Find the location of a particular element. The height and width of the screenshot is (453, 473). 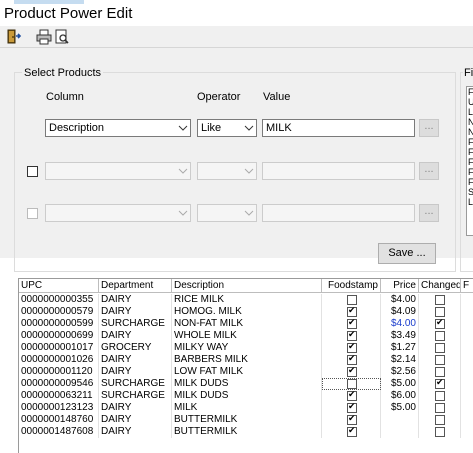

table-row: 0000001487608 DAIRY BUTTERMILK is located at coordinates (246, 432).